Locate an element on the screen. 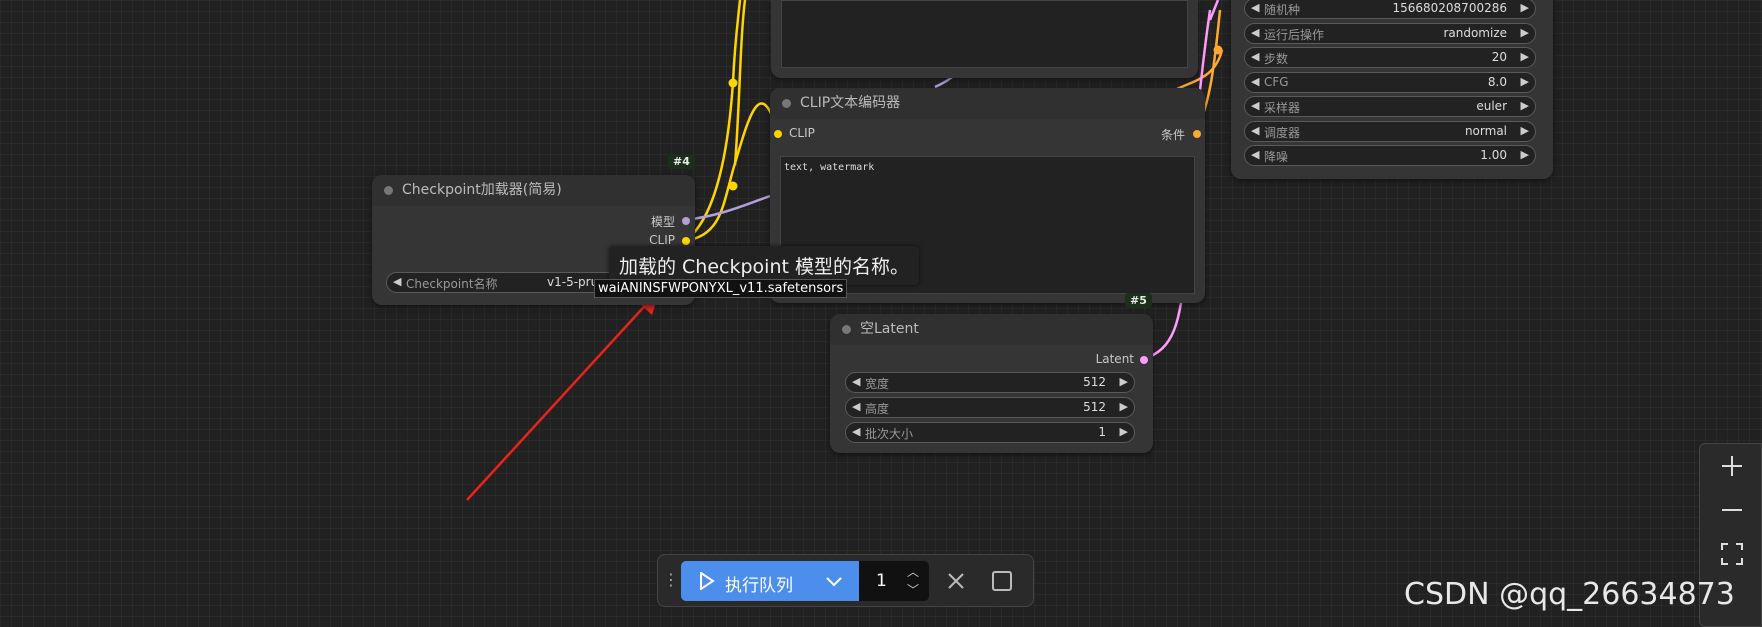 Image resolution: width=1762 pixels, height=627 pixels. seed-widget: ◀ 随机种 156680208700286 ▶ is located at coordinates (1390, 9).